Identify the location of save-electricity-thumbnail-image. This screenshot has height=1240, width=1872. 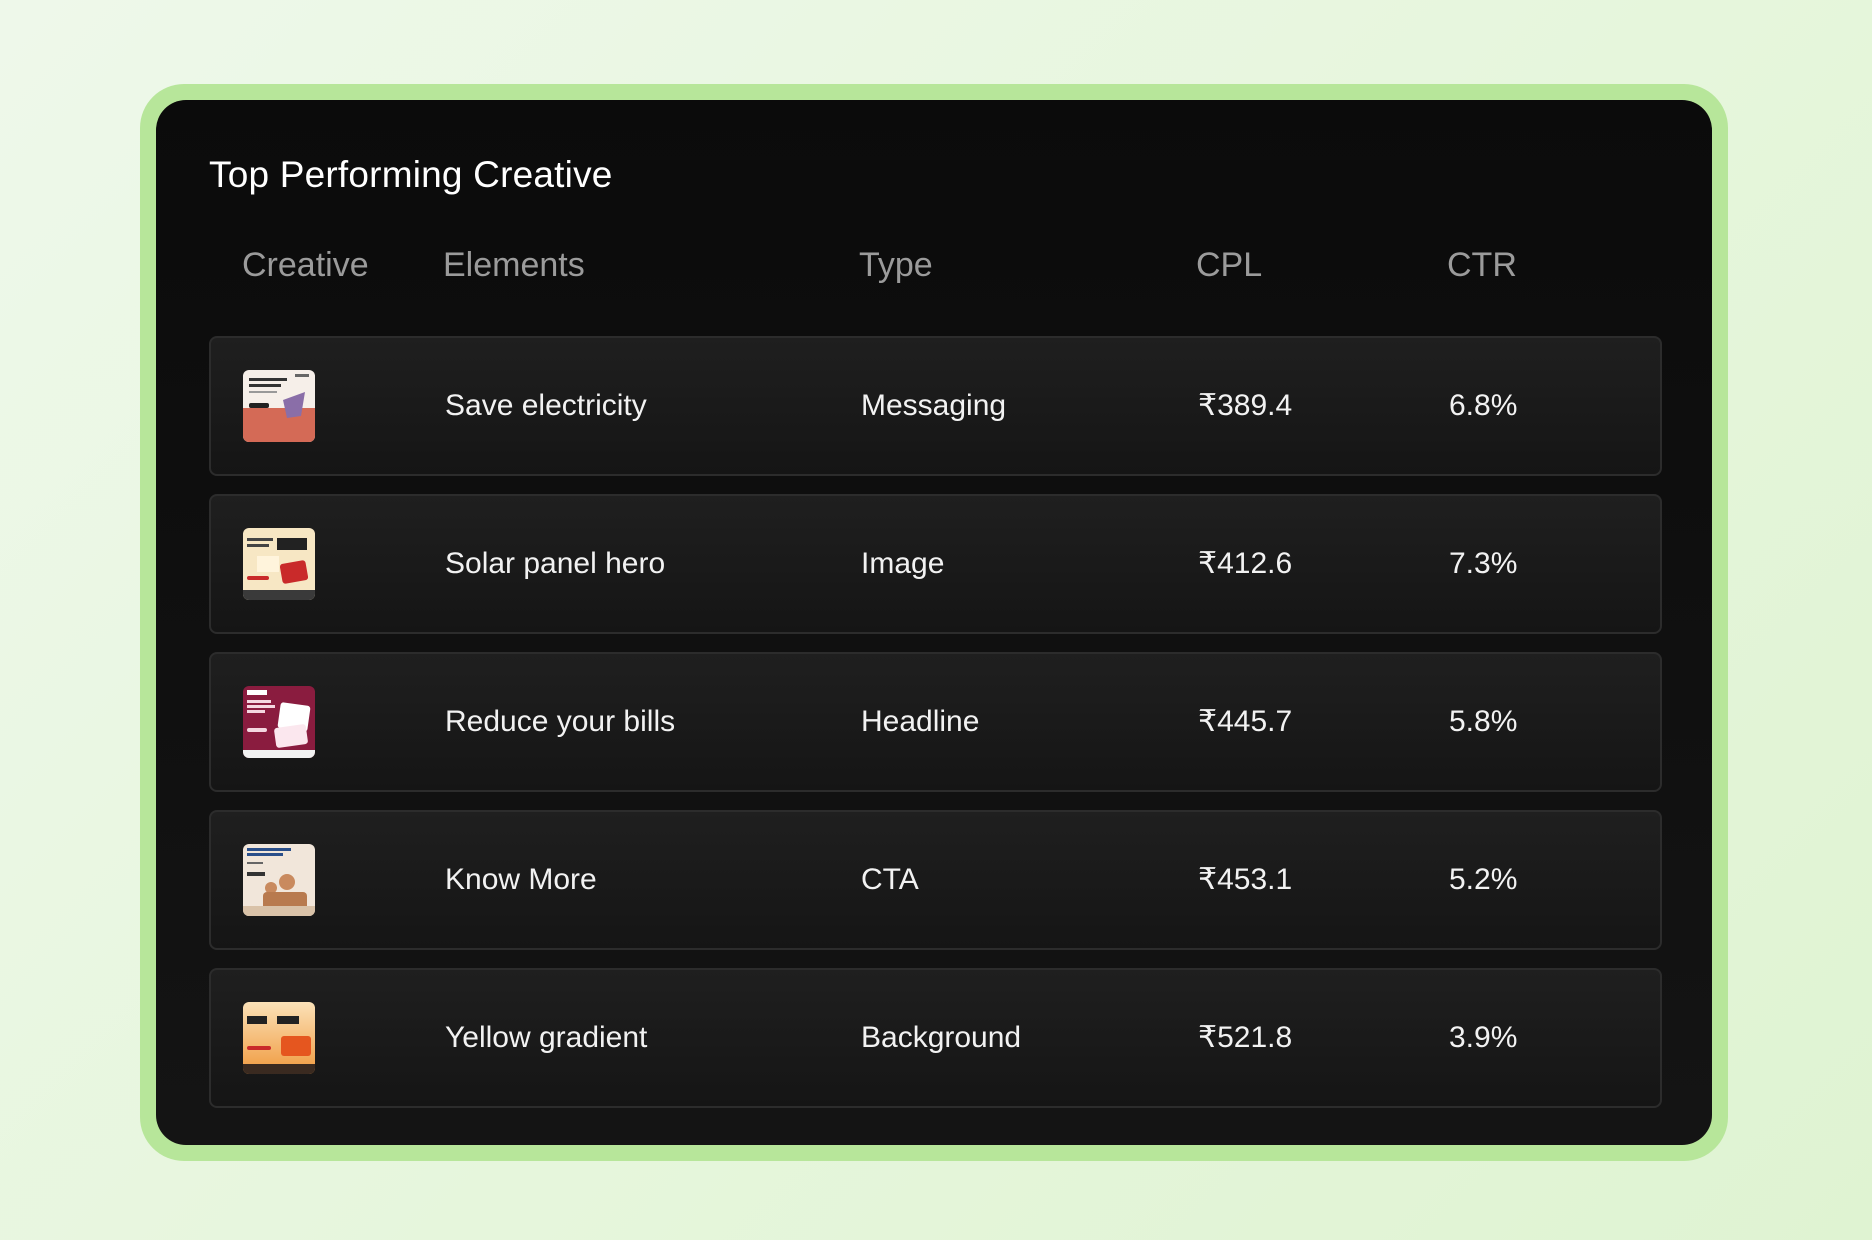
(279, 406).